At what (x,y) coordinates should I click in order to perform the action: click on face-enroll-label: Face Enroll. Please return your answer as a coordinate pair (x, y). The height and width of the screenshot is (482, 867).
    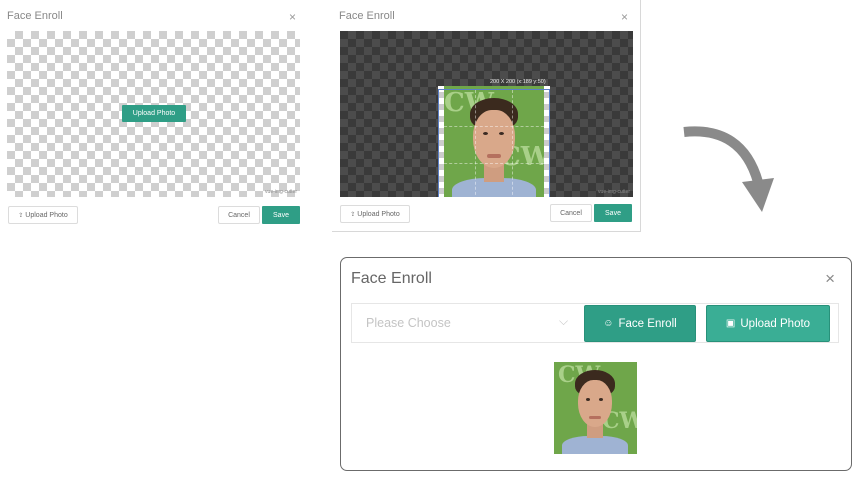
    Looking at the image, I should click on (647, 323).